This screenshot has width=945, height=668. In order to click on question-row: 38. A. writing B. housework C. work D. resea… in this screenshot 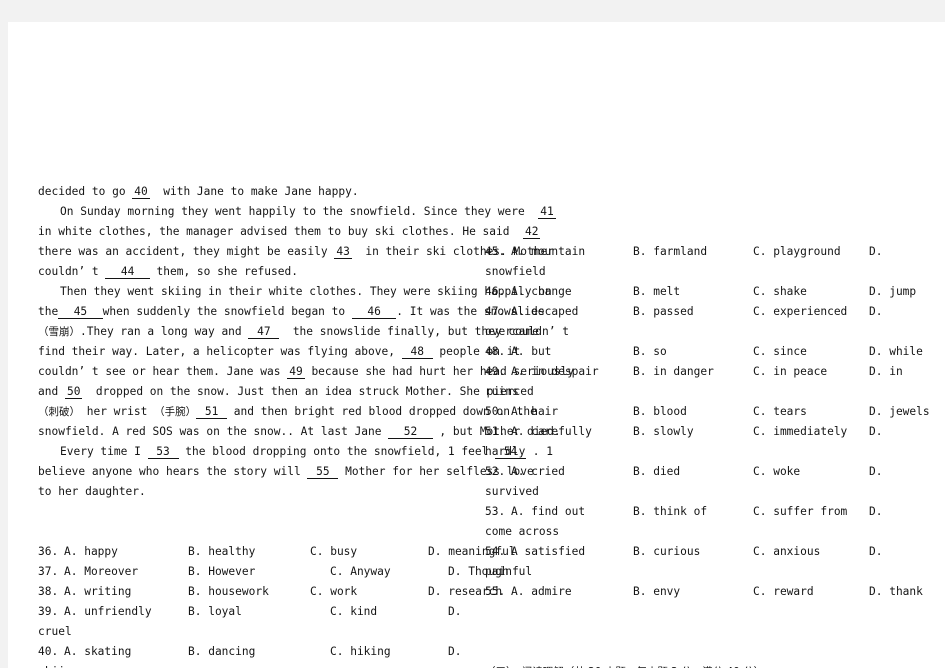, I will do `click(270, 592)`.